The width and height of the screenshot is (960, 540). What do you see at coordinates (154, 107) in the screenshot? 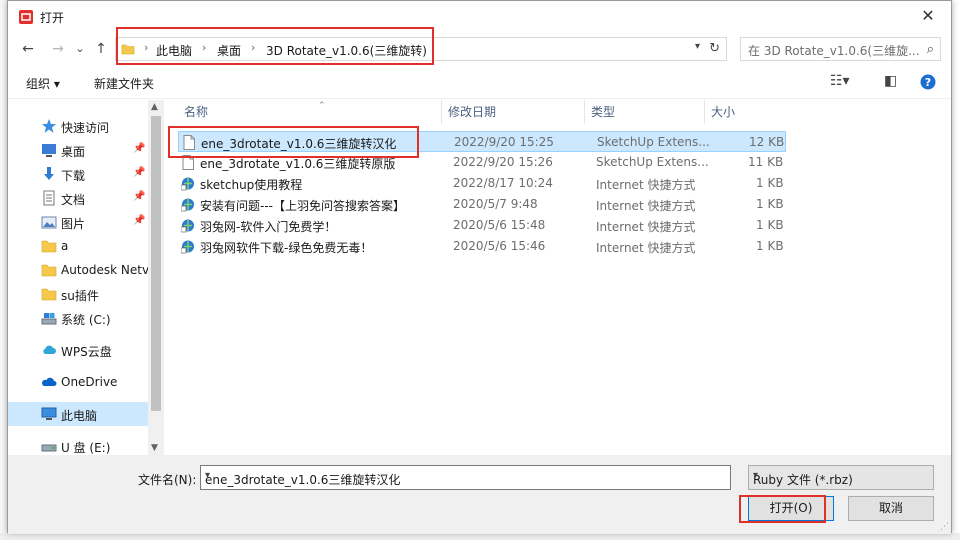
I see `scroll-up-icon: ▲` at bounding box center [154, 107].